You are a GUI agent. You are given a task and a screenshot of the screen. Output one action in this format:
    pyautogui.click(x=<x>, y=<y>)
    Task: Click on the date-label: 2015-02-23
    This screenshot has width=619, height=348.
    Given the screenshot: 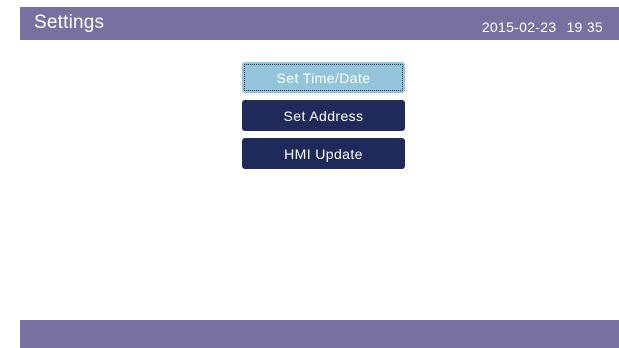 What is the action you would take?
    pyautogui.click(x=519, y=27)
    